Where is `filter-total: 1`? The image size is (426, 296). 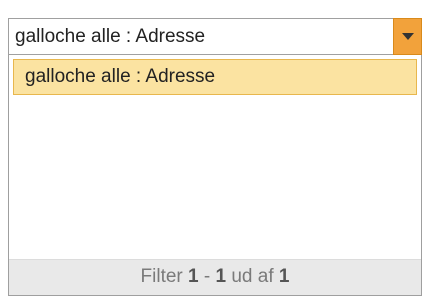 filter-total: 1 is located at coordinates (284, 276).